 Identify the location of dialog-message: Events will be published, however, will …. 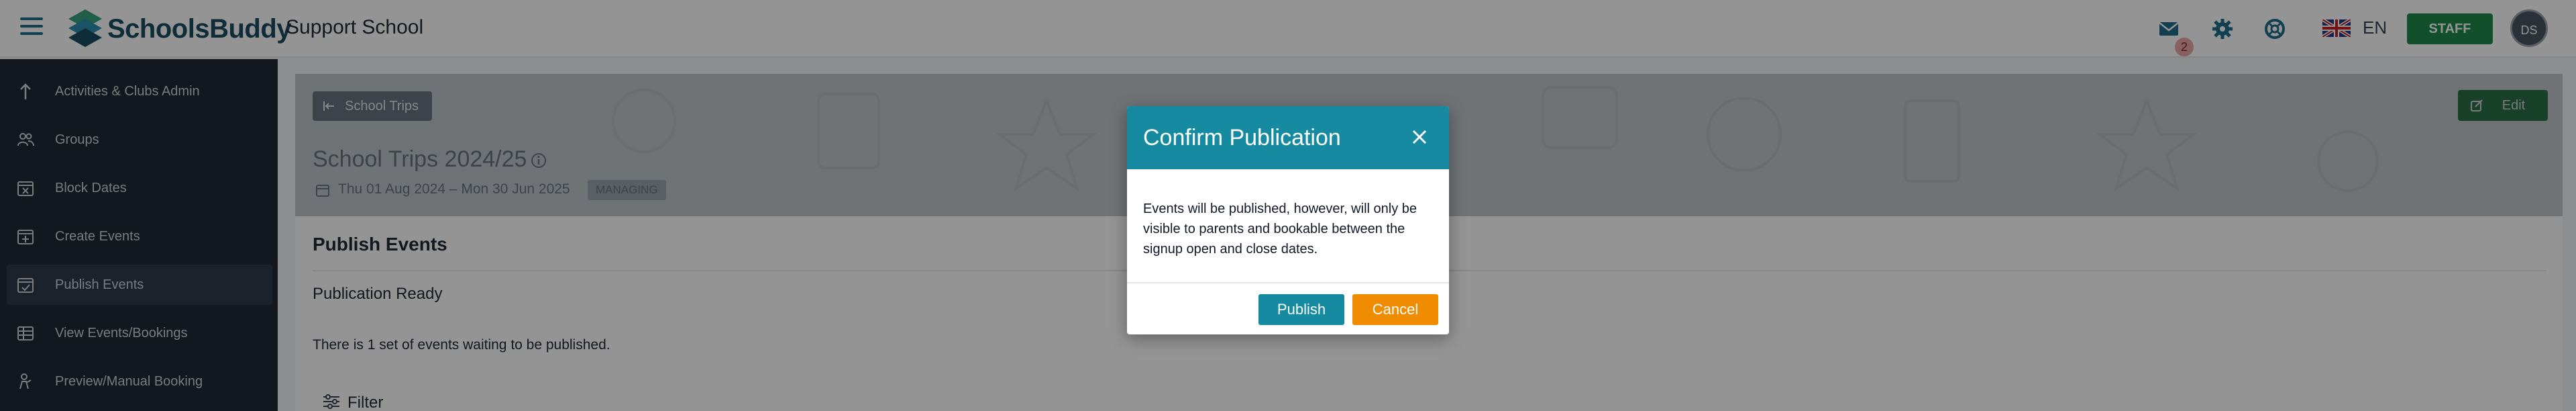
(1280, 229).